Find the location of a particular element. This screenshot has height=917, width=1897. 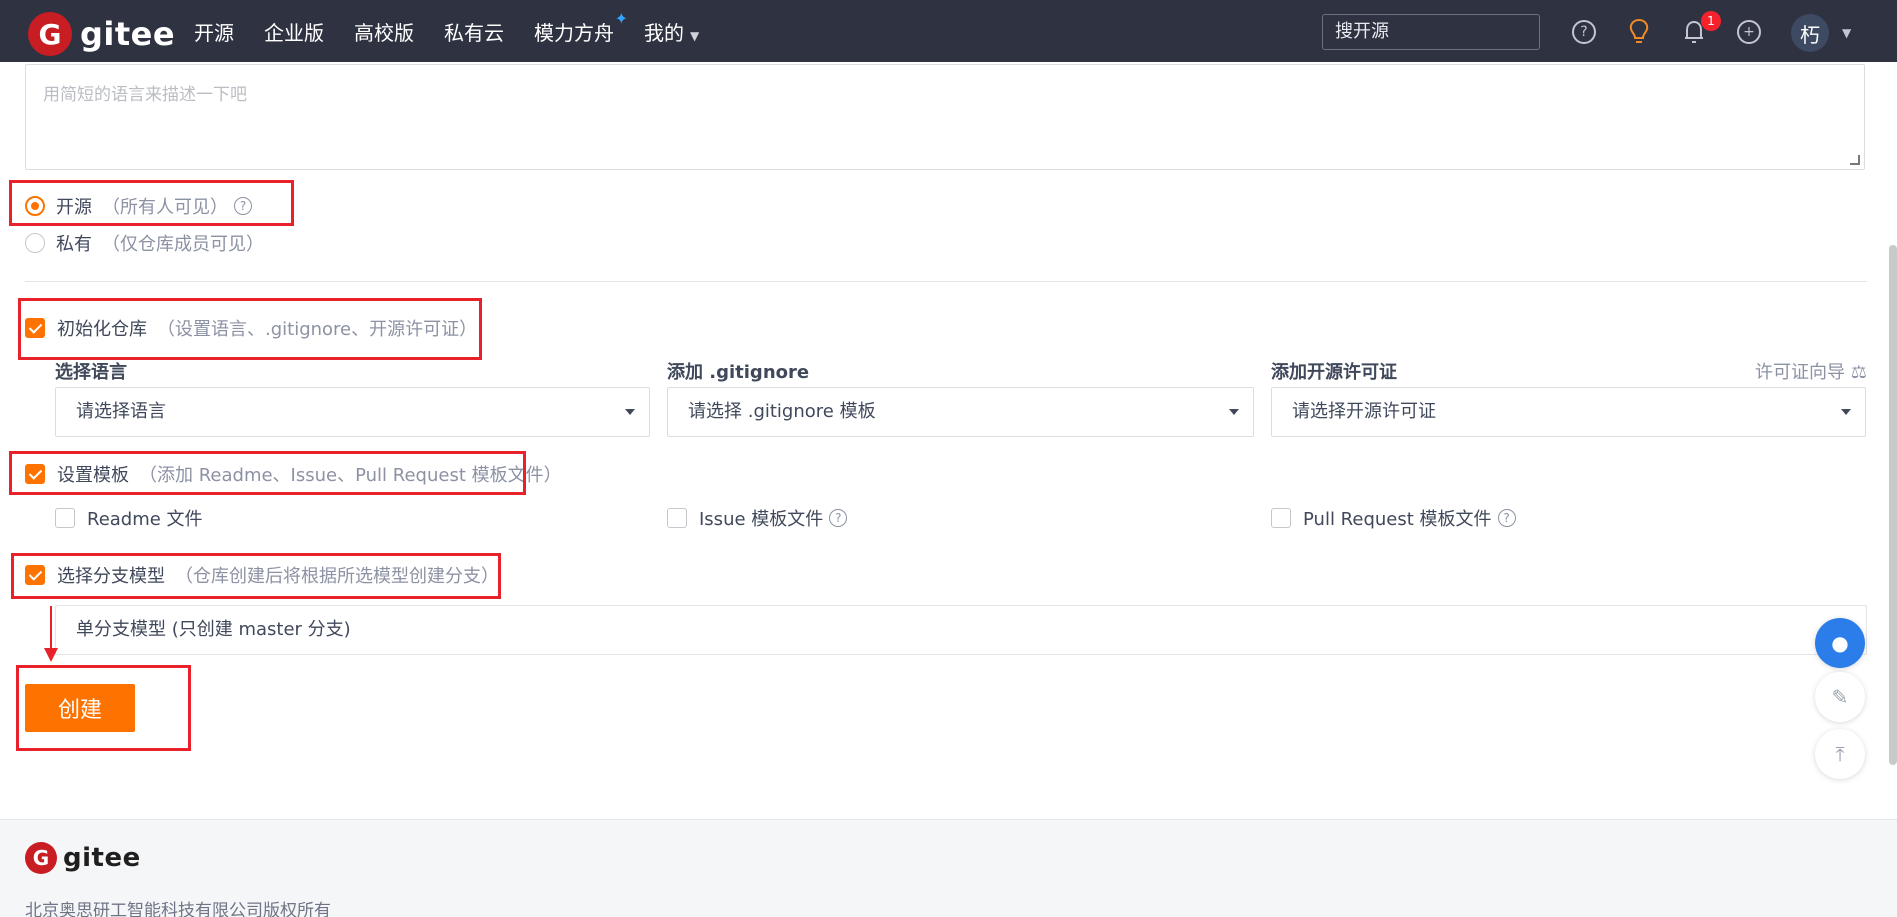

page-scrollbar is located at coordinates (1893, 505).